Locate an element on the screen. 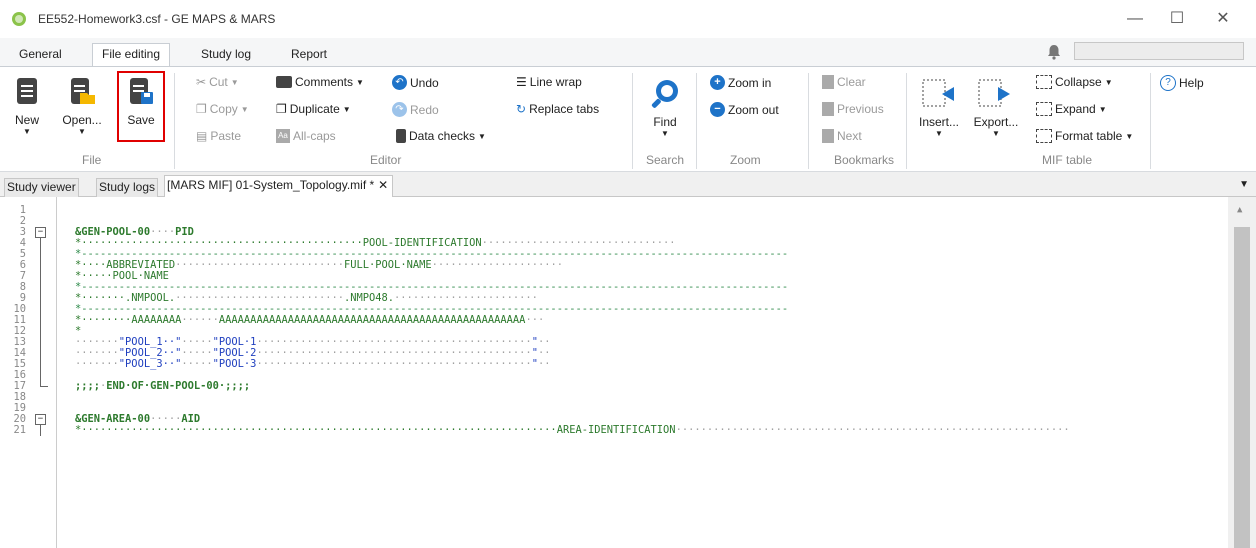 Image resolution: width=1256 pixels, height=548 pixels. app-icon is located at coordinates (19, 19).